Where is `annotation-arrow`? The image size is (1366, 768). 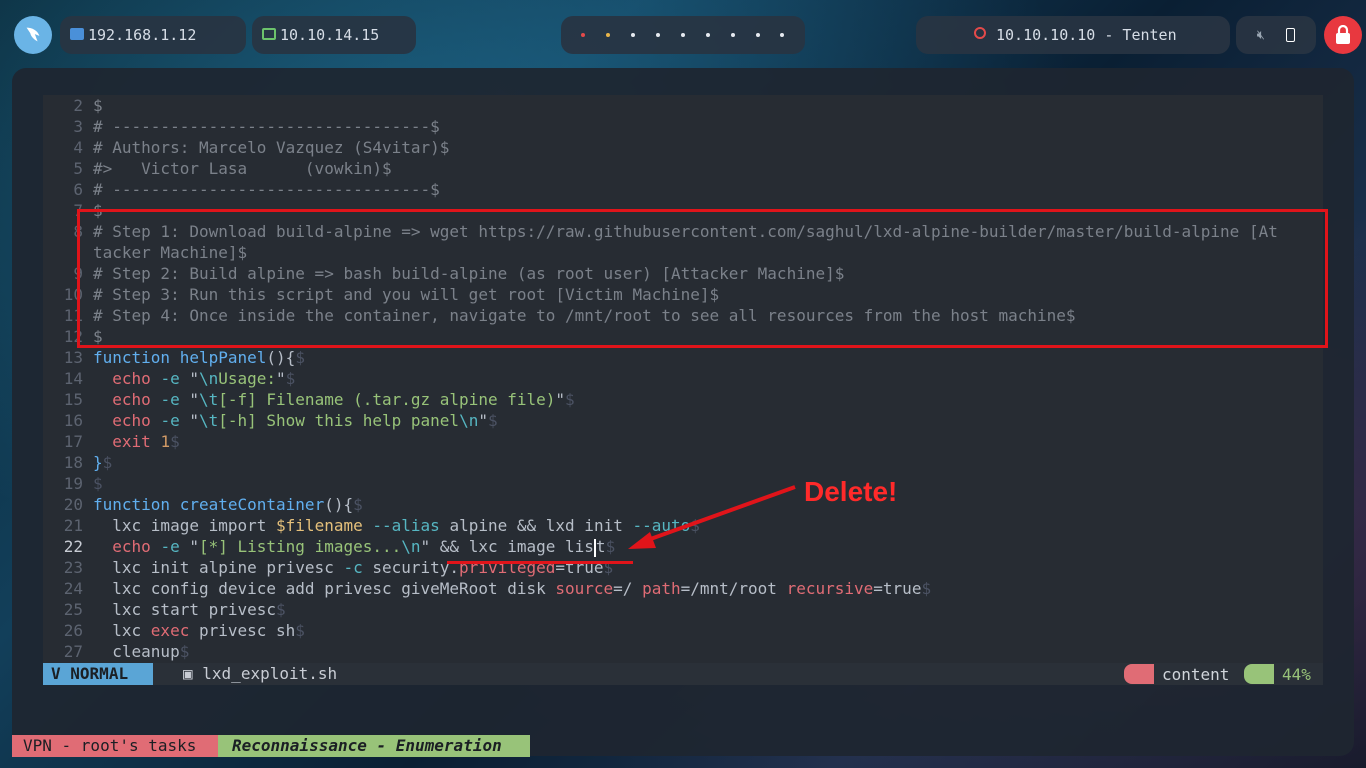 annotation-arrow is located at coordinates (712, 517).